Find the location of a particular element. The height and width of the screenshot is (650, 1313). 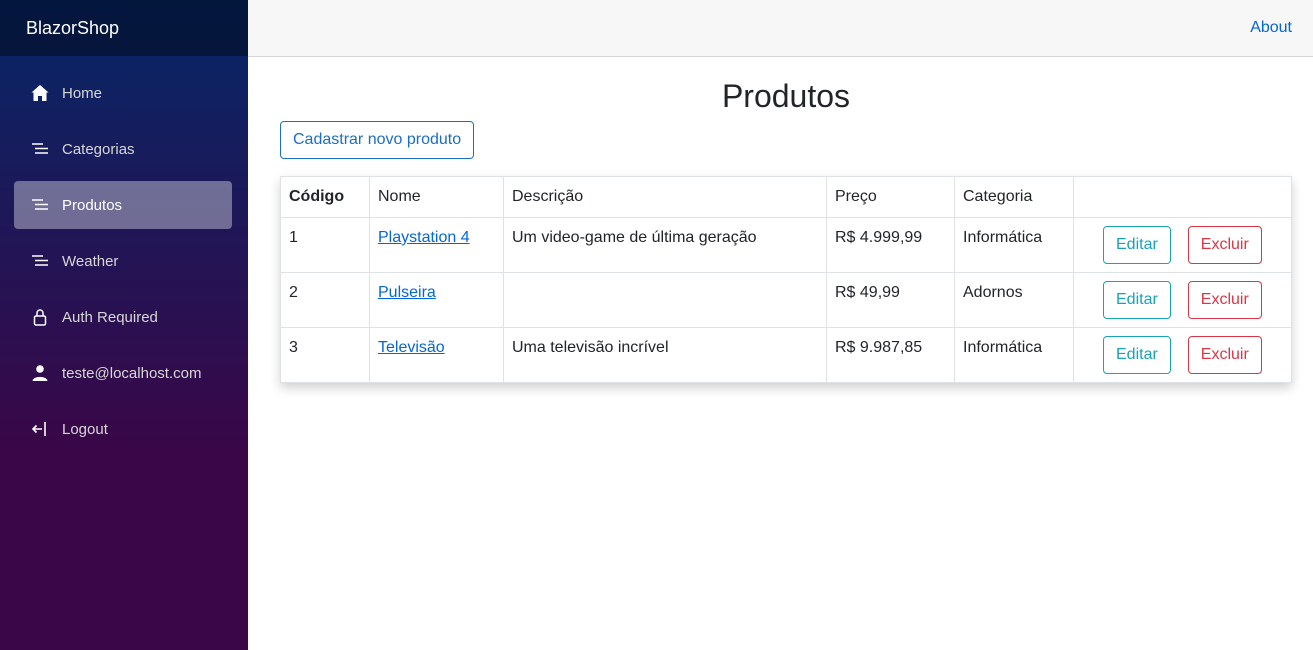

cell-preco: R$ 49,99 is located at coordinates (890, 300).